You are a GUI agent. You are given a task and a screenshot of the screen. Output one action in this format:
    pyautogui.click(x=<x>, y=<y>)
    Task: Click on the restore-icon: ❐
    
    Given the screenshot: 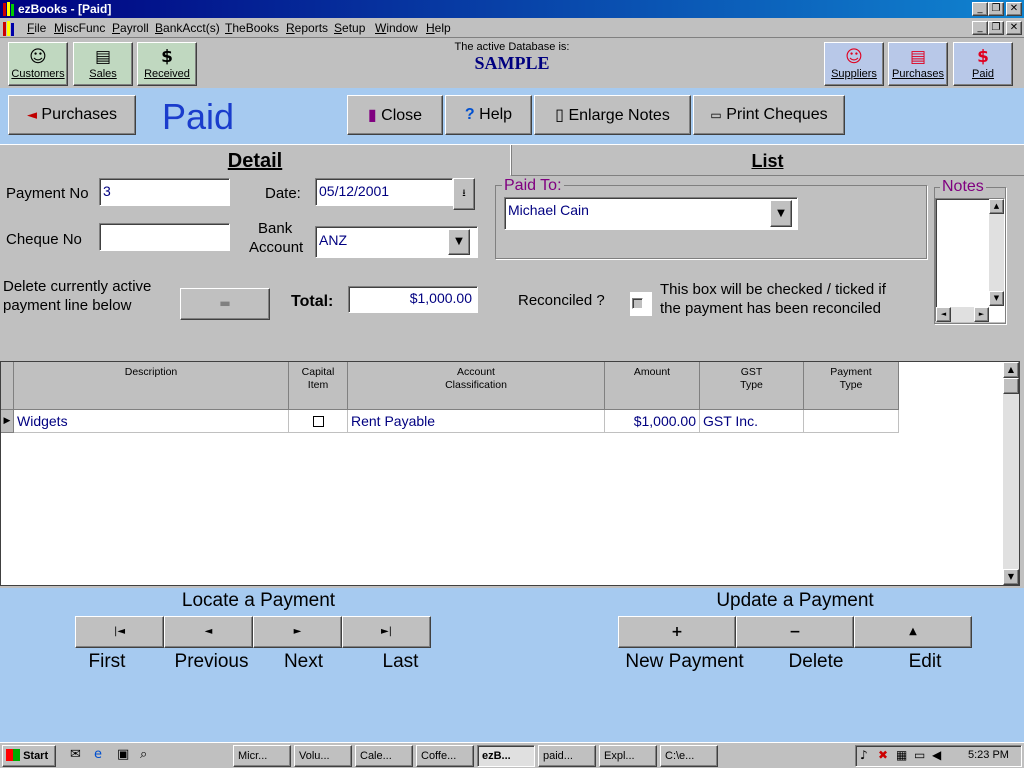 What is the action you would take?
    pyautogui.click(x=996, y=9)
    